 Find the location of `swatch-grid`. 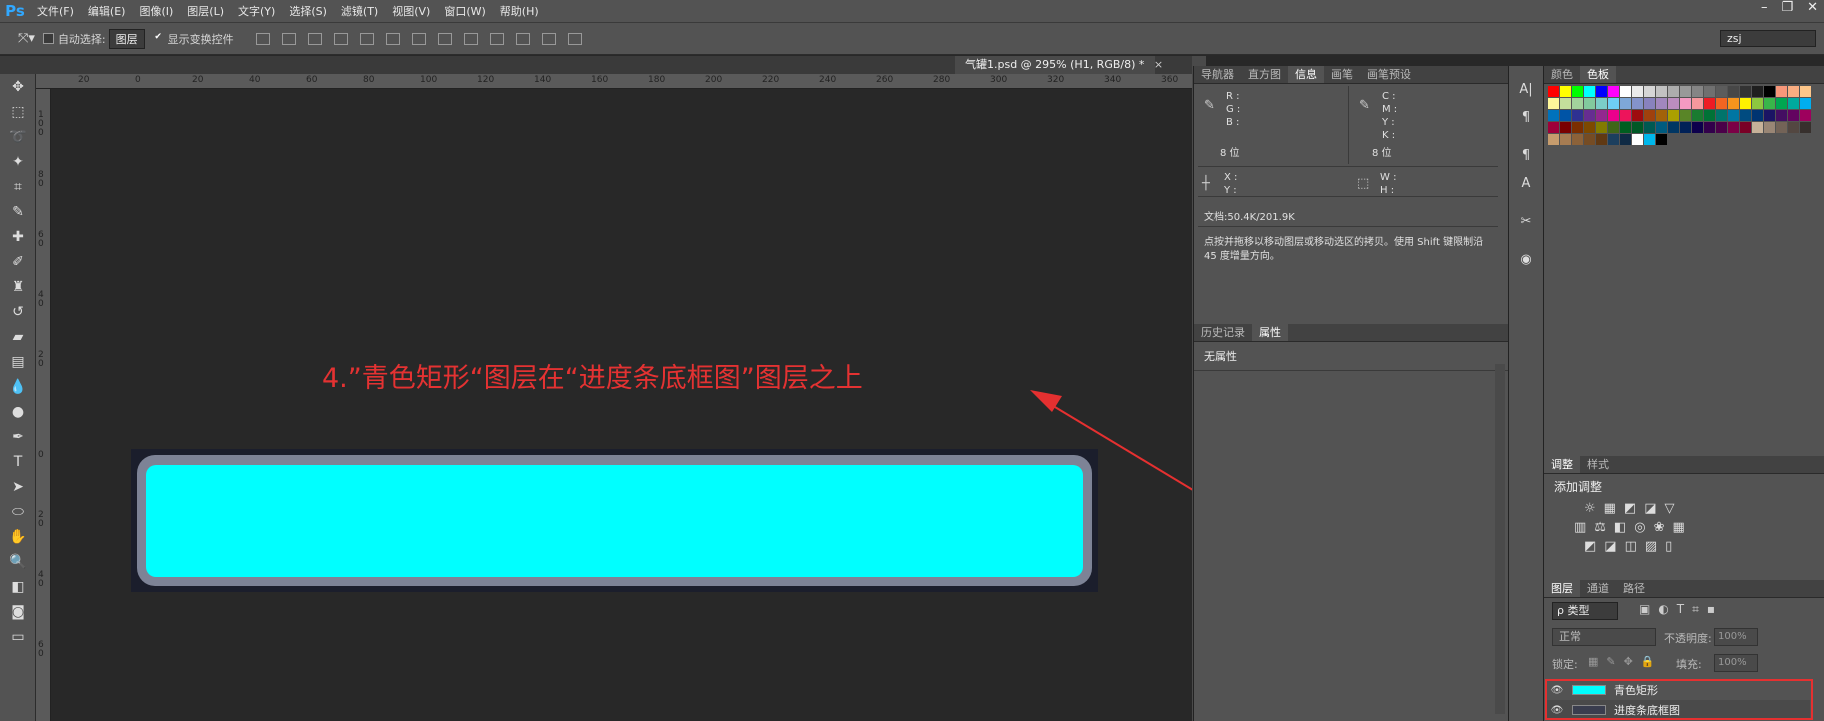

swatch-grid is located at coordinates (1683, 116).